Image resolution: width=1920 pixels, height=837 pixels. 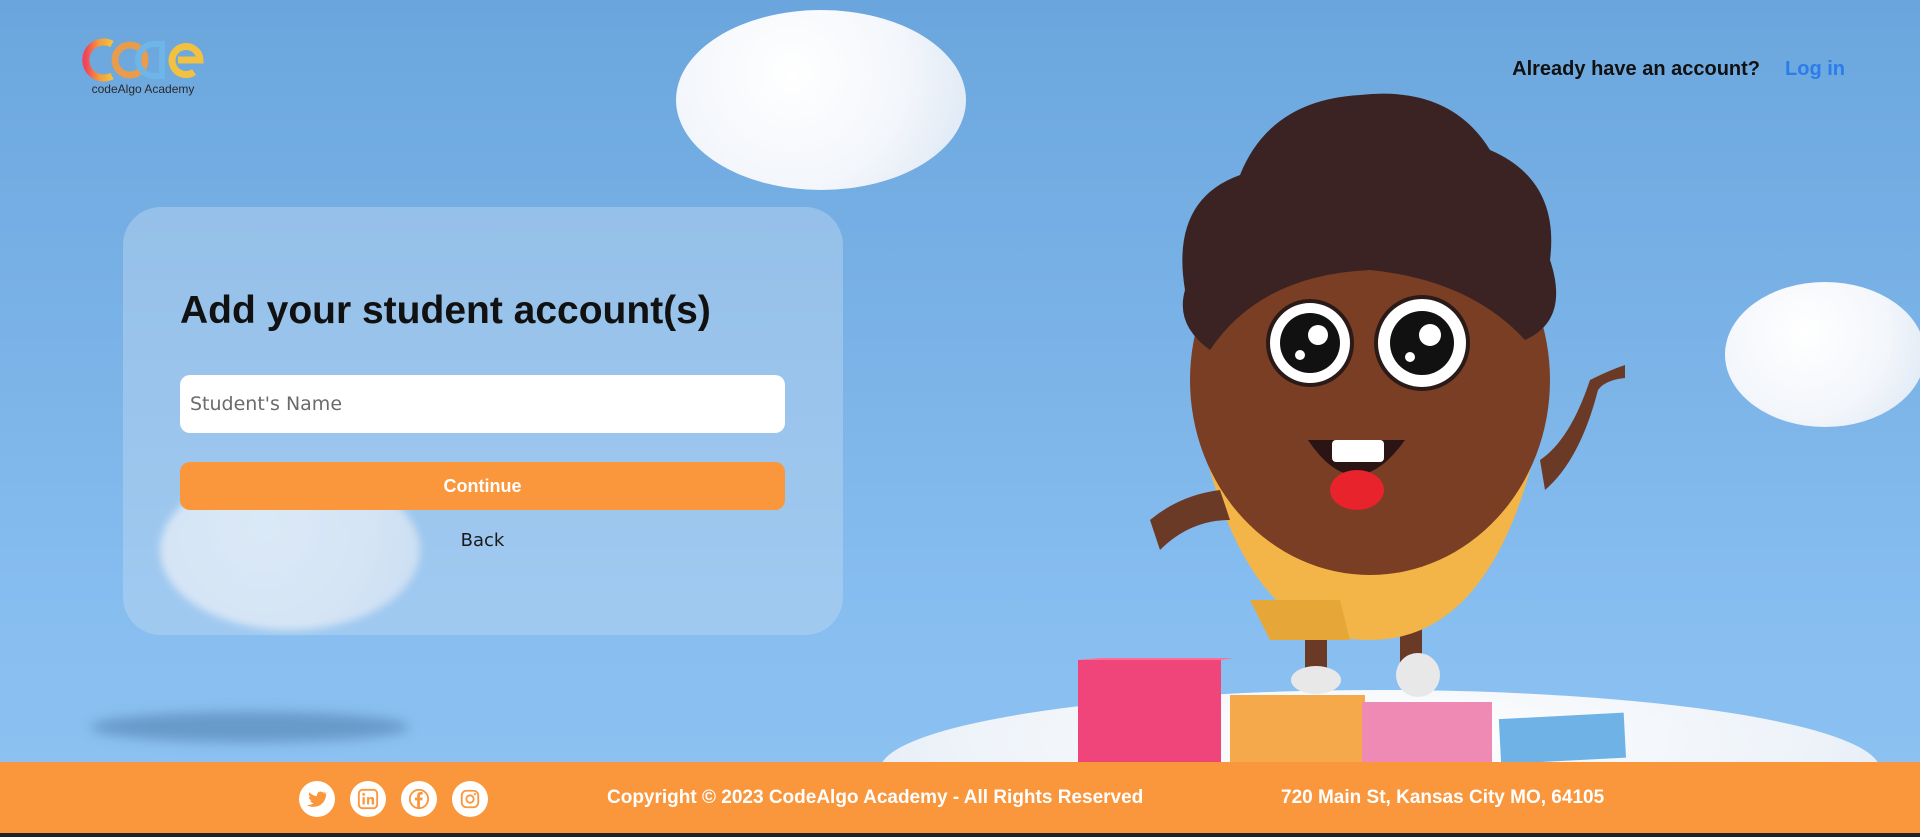 I want to click on login-link: Log in, so click(x=1815, y=69).